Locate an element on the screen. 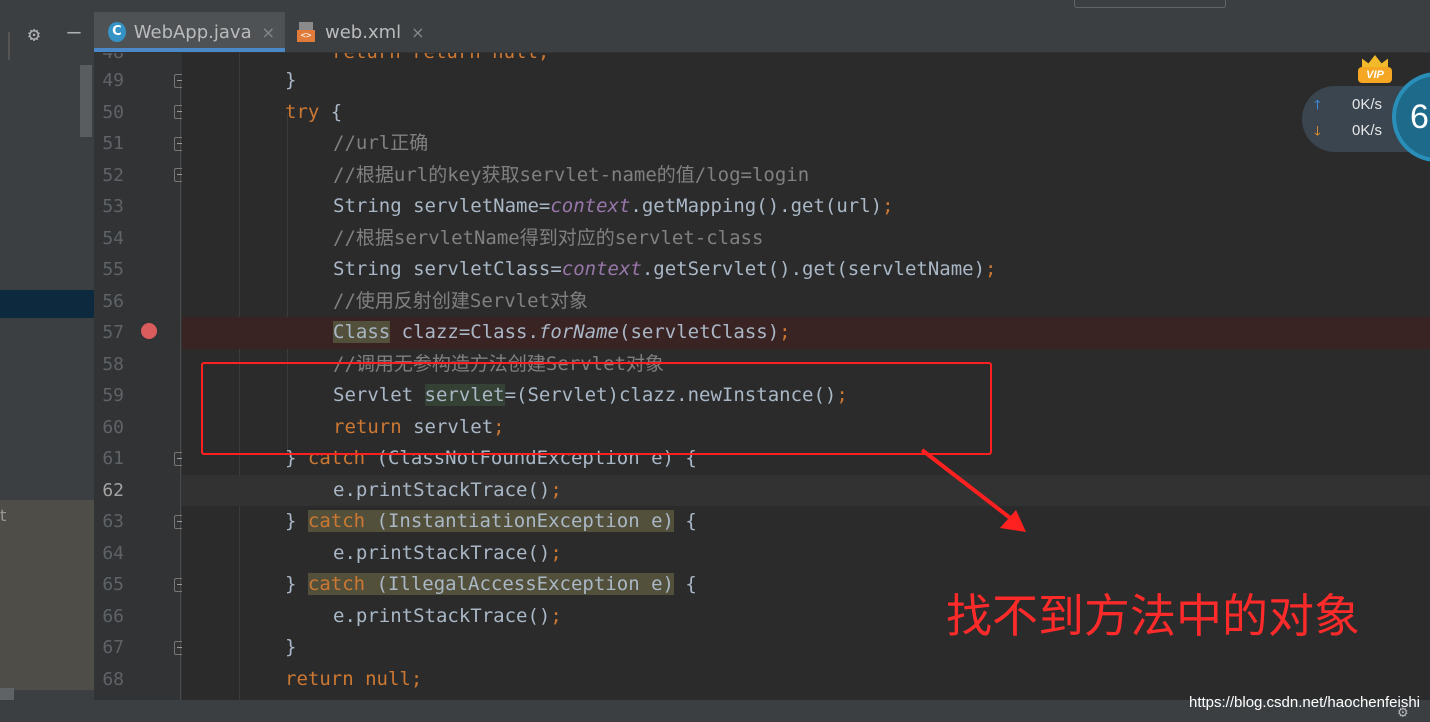 Image resolution: width=1430 pixels, height=722 pixels. tab-label: WebApp.java is located at coordinates (192, 32).